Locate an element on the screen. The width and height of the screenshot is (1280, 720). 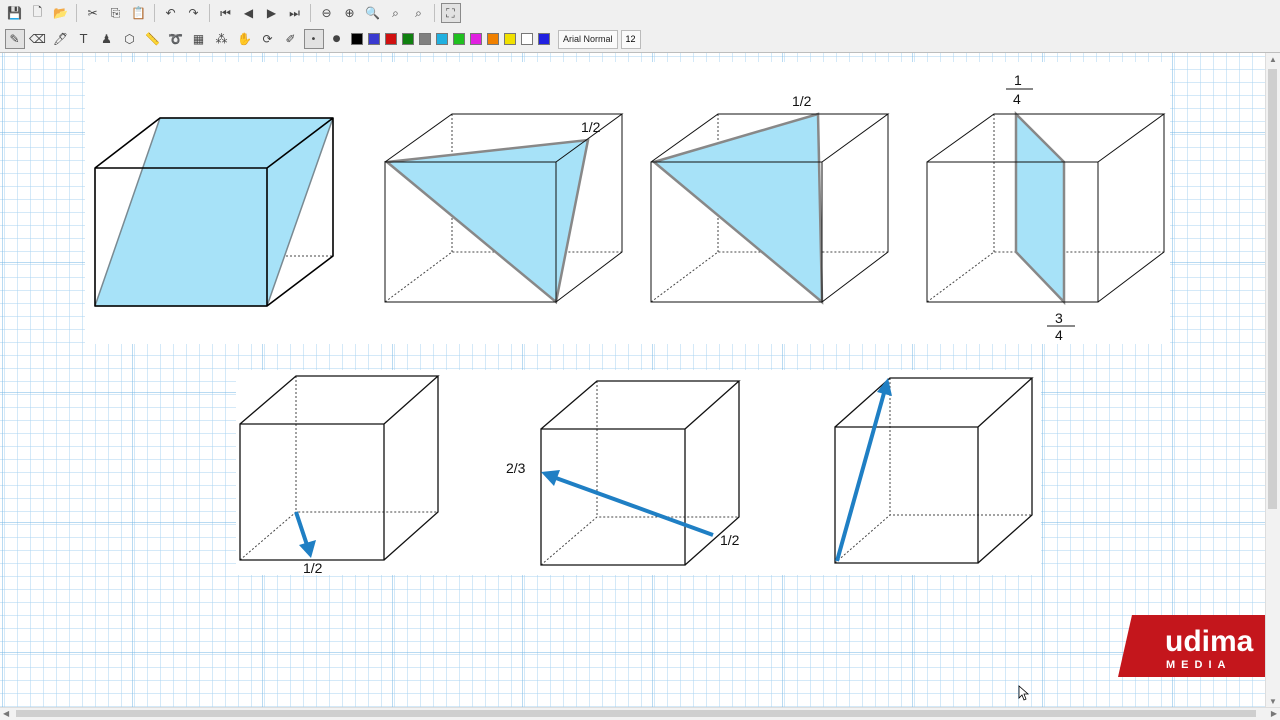
logo-graphic: udima MEDIA is located at coordinates (1199, 646).